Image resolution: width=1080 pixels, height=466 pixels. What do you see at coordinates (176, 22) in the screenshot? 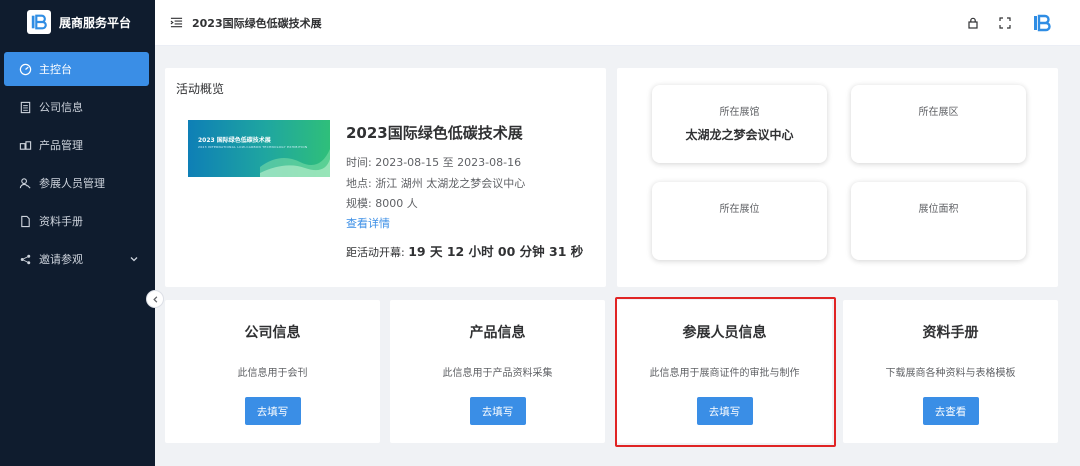
I see `menu-toggle-icon` at bounding box center [176, 22].